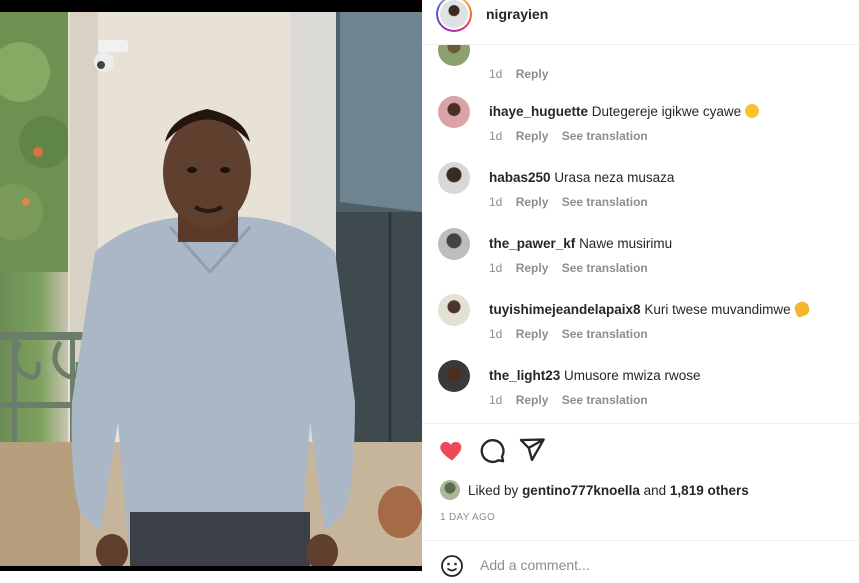 This screenshot has height=583, width=859. I want to click on add-comment-input, so click(650, 565).